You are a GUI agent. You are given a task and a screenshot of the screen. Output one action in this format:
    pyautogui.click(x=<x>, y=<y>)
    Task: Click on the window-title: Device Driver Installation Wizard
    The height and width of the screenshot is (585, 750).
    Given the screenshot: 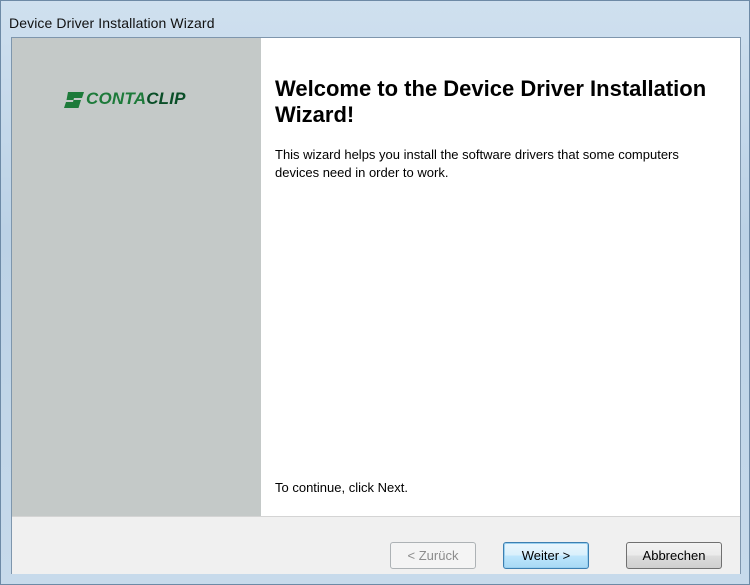 What is the action you would take?
    pyautogui.click(x=112, y=23)
    